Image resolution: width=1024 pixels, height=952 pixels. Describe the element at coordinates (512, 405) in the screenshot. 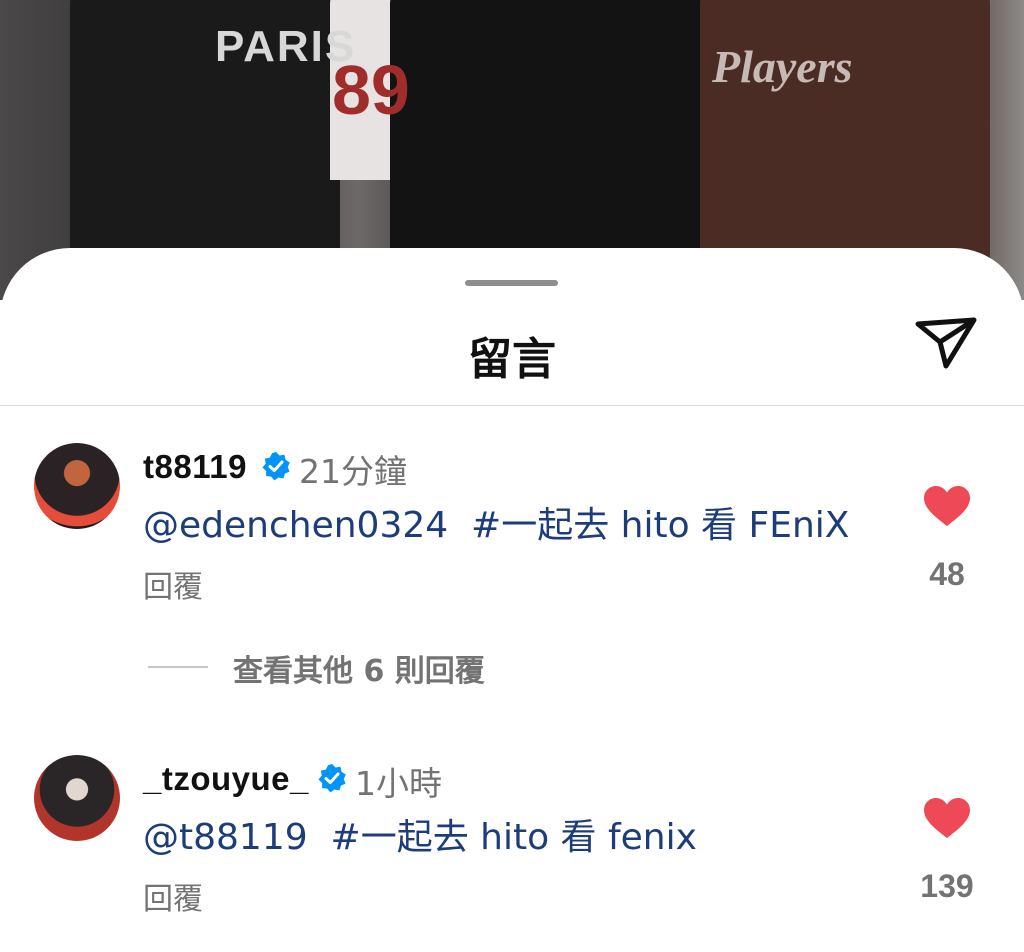

I see `header-divider` at that location.